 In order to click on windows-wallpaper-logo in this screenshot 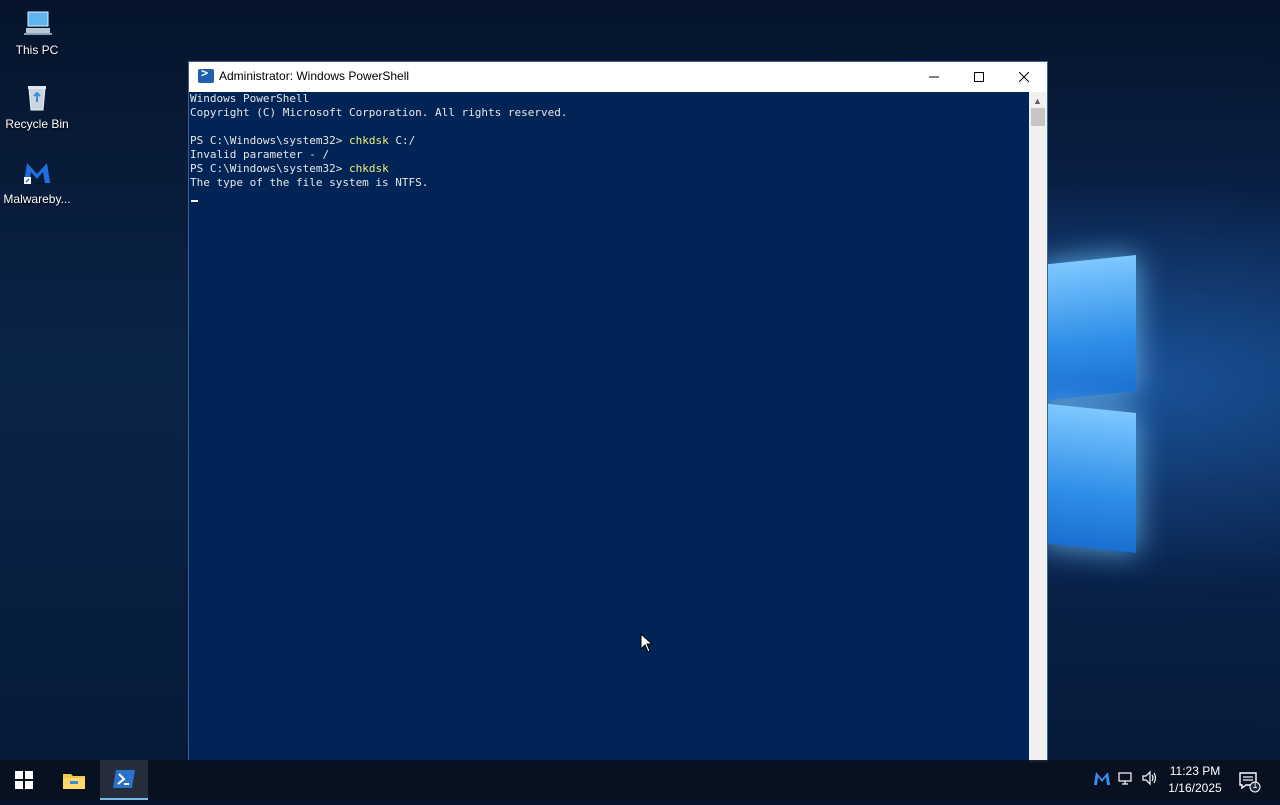, I will do `click(1090, 400)`.